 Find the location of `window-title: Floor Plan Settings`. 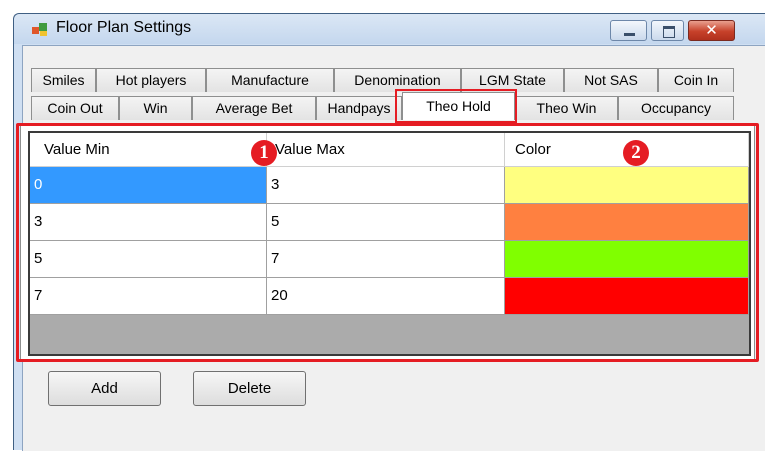

window-title: Floor Plan Settings is located at coordinates (124, 27).